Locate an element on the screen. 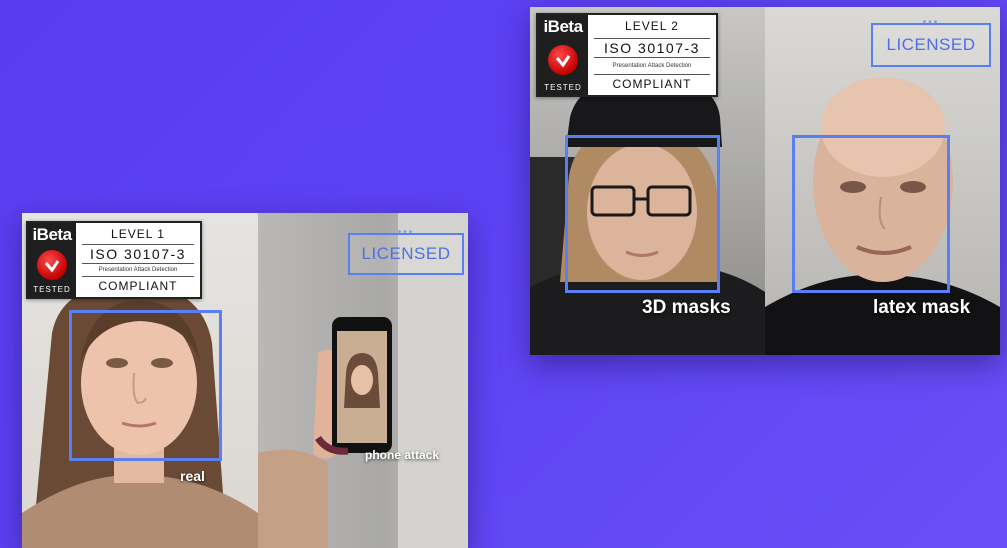 The width and height of the screenshot is (1007, 548). face-detection-box-real is located at coordinates (145, 385).